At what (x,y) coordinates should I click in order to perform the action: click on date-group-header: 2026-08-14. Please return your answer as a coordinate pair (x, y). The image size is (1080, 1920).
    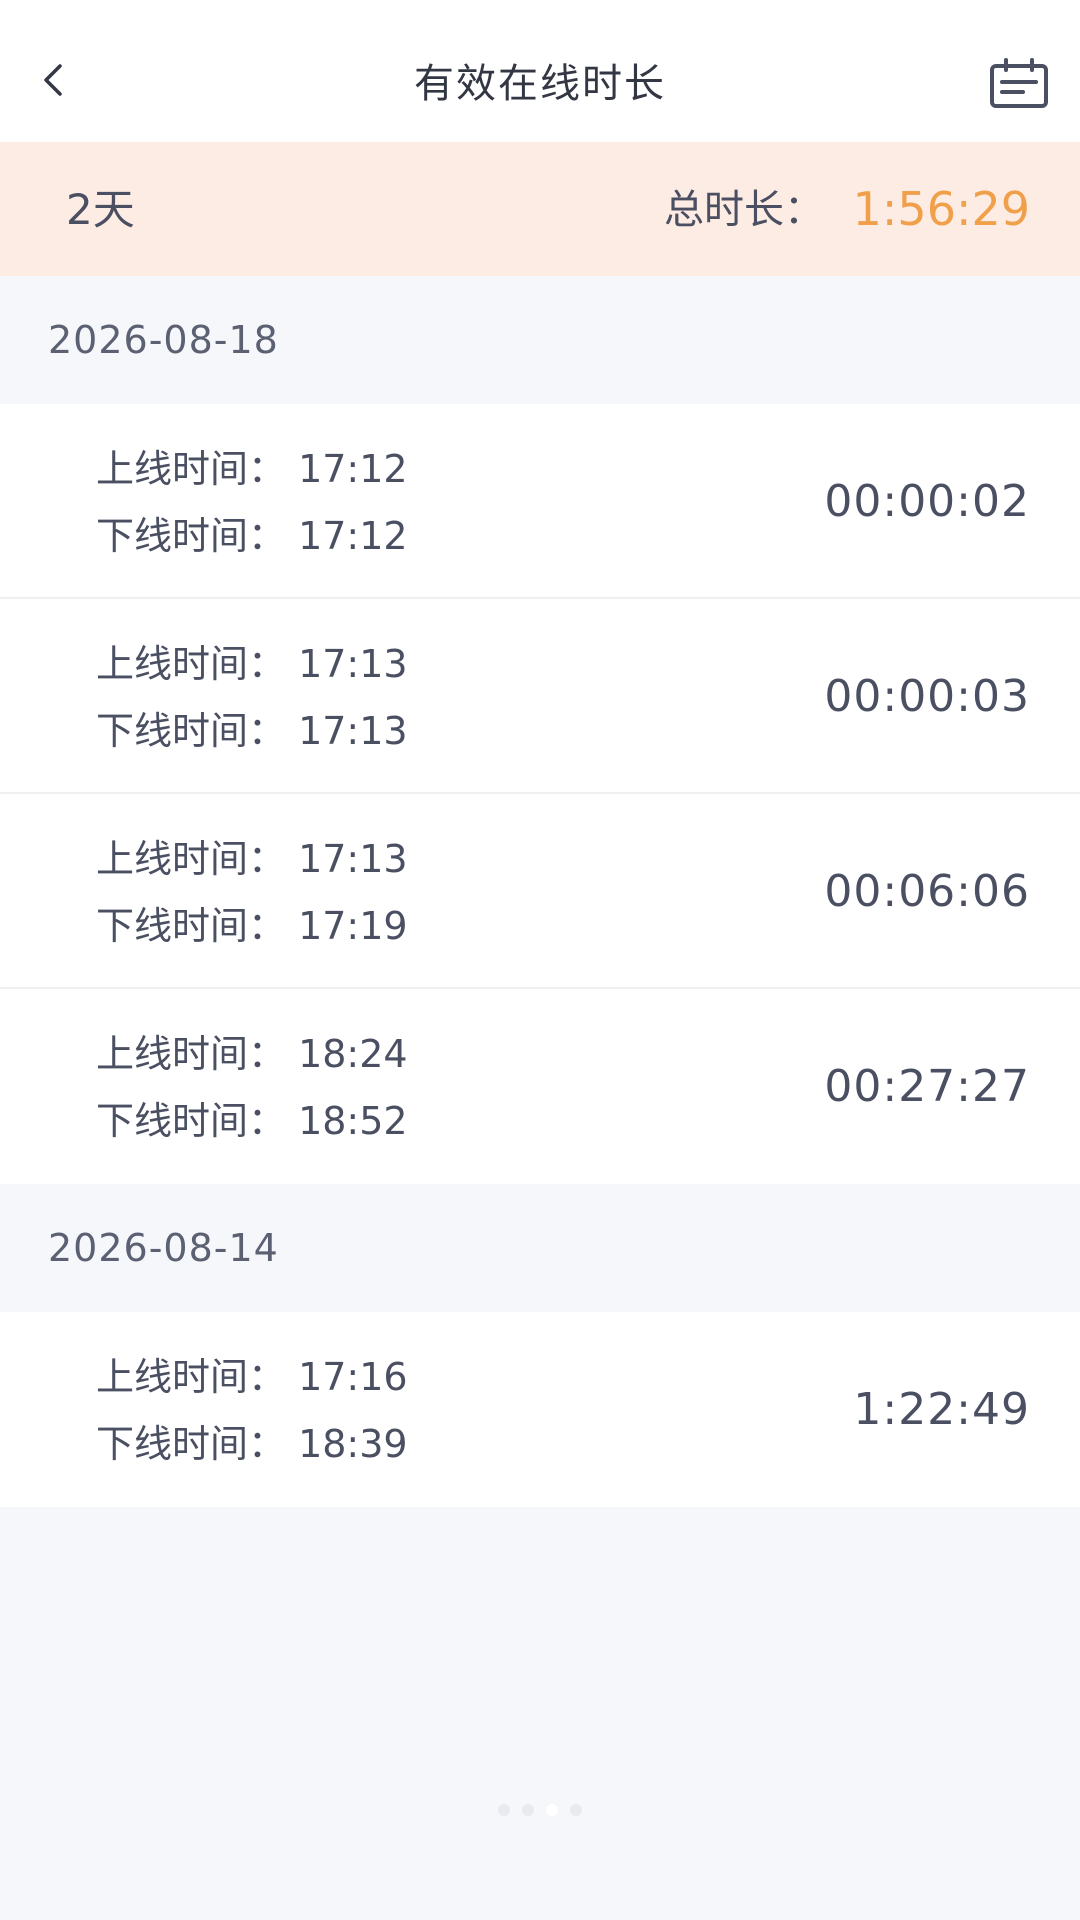
    Looking at the image, I should click on (540, 1248).